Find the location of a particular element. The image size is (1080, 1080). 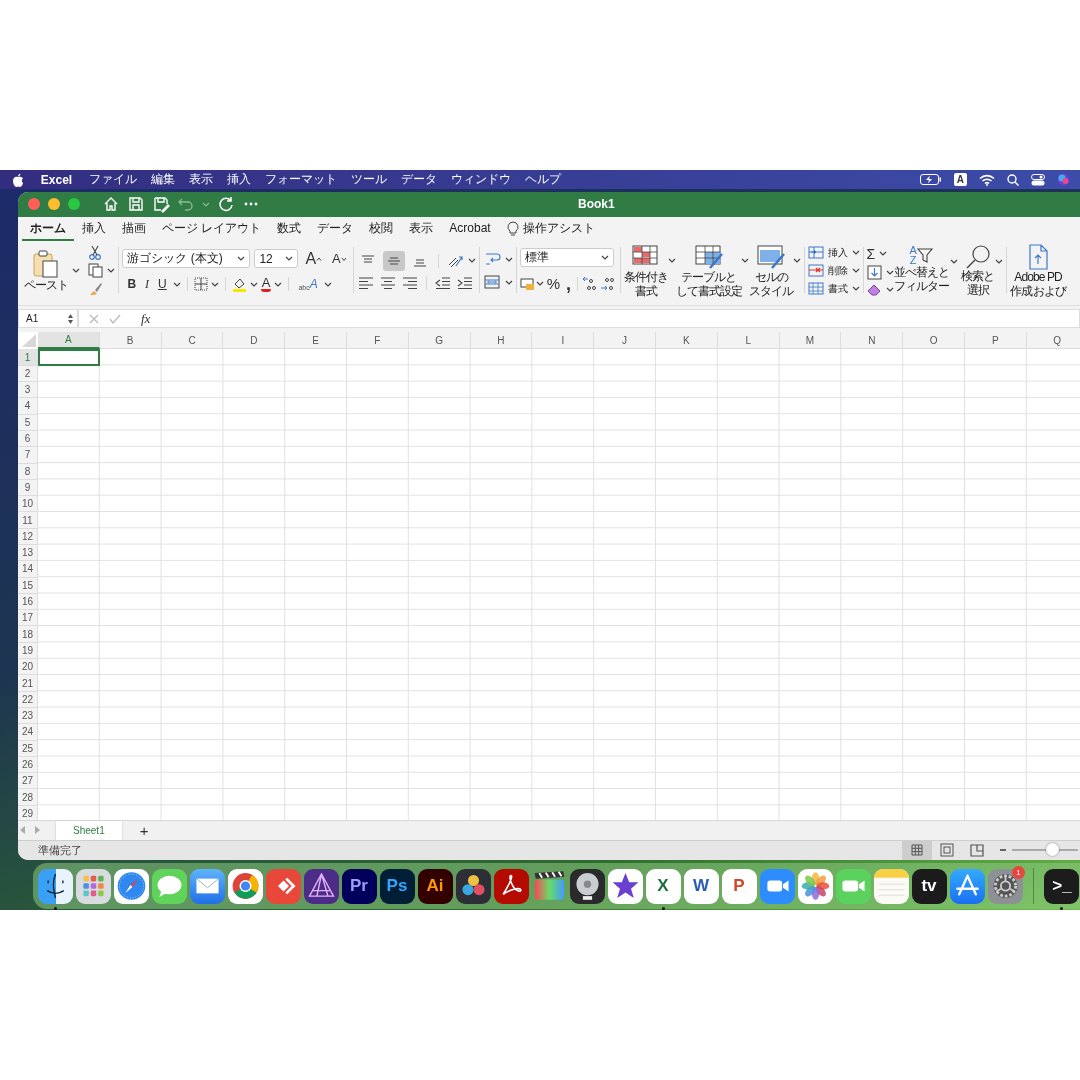

row-header: 20 is located at coordinates (28, 667).